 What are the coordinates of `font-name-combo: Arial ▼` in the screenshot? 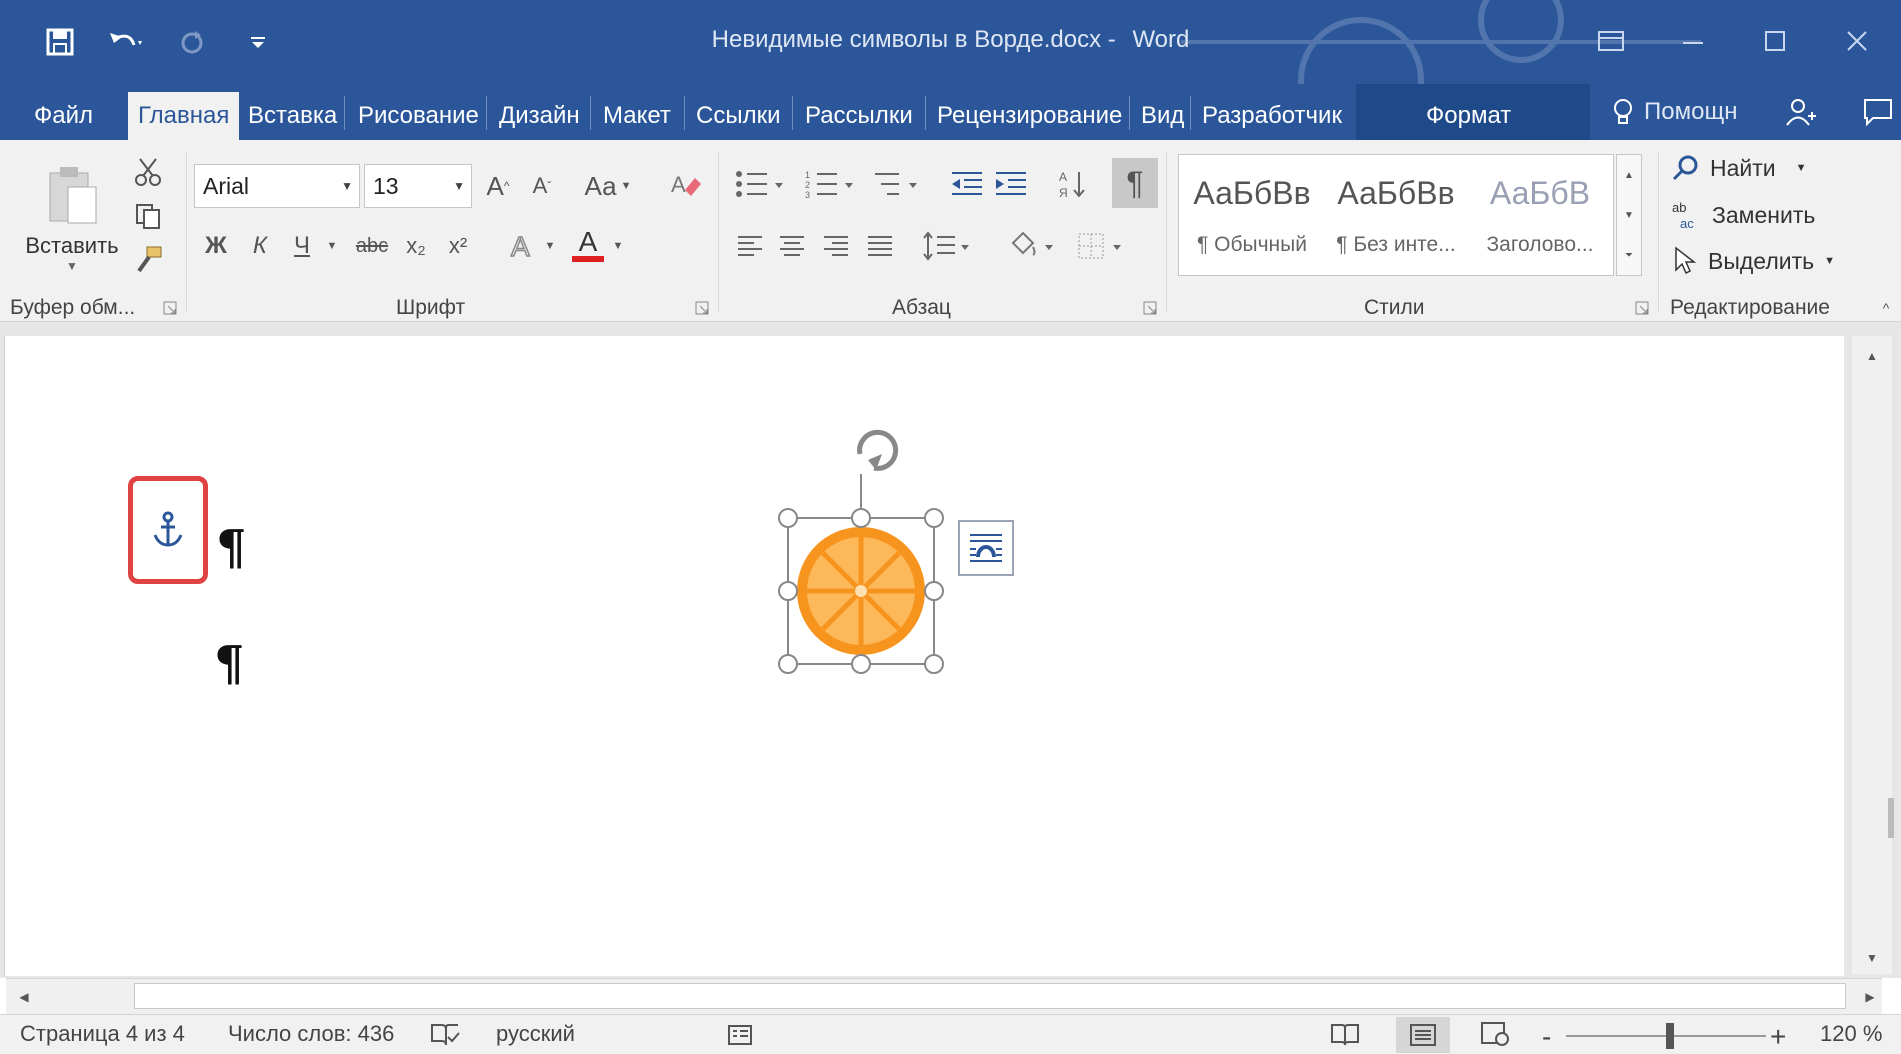 It's located at (277, 186).